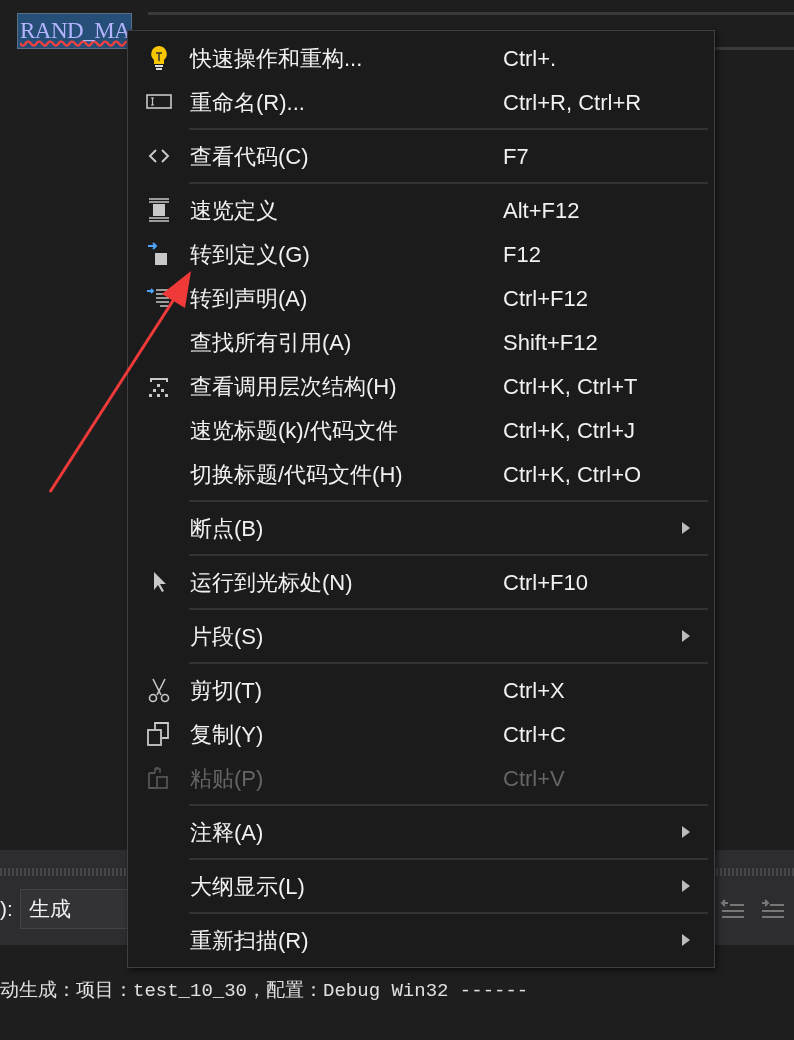 This screenshot has height=1040, width=794. What do you see at coordinates (272, 582) in the screenshot?
I see `menu-item-label: 运行到光标处(N)` at bounding box center [272, 582].